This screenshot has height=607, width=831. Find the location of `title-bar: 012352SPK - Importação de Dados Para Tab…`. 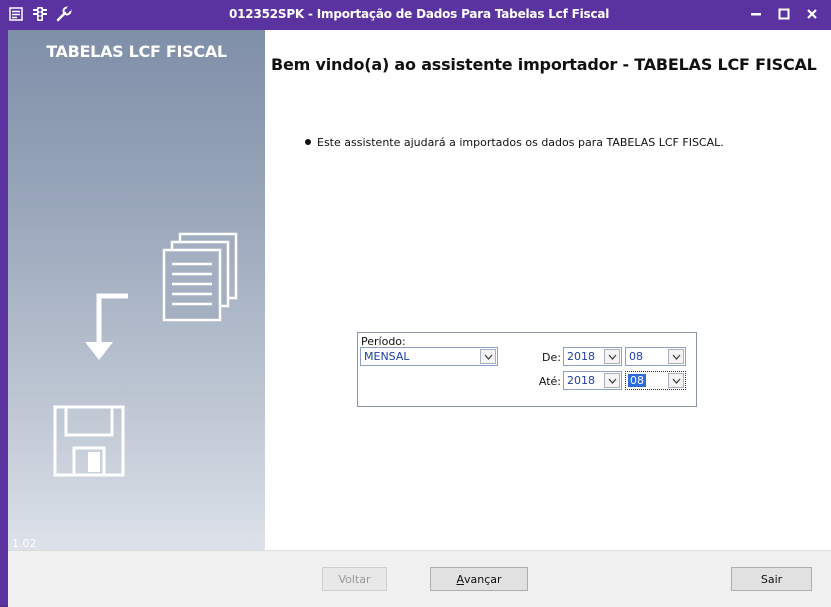

title-bar: 012352SPK - Importação de Dados Para Tab… is located at coordinates (415, 15).